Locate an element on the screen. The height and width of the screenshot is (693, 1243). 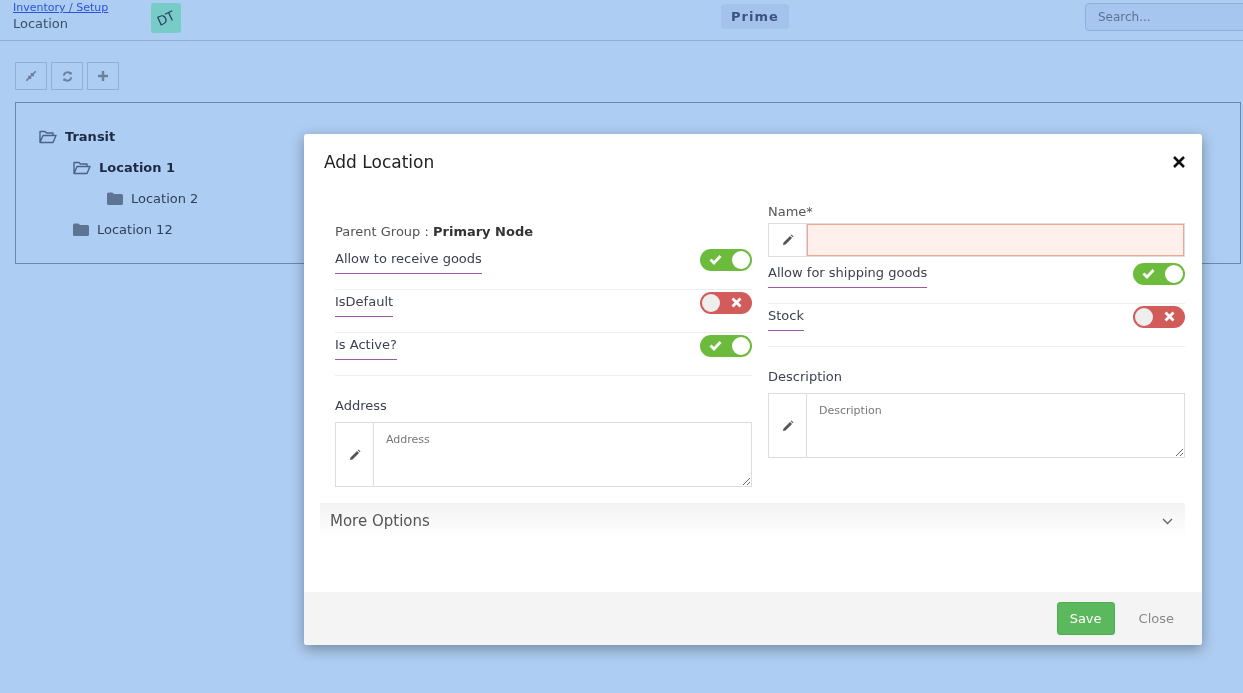
field-label: Description is located at coordinates (806, 376).